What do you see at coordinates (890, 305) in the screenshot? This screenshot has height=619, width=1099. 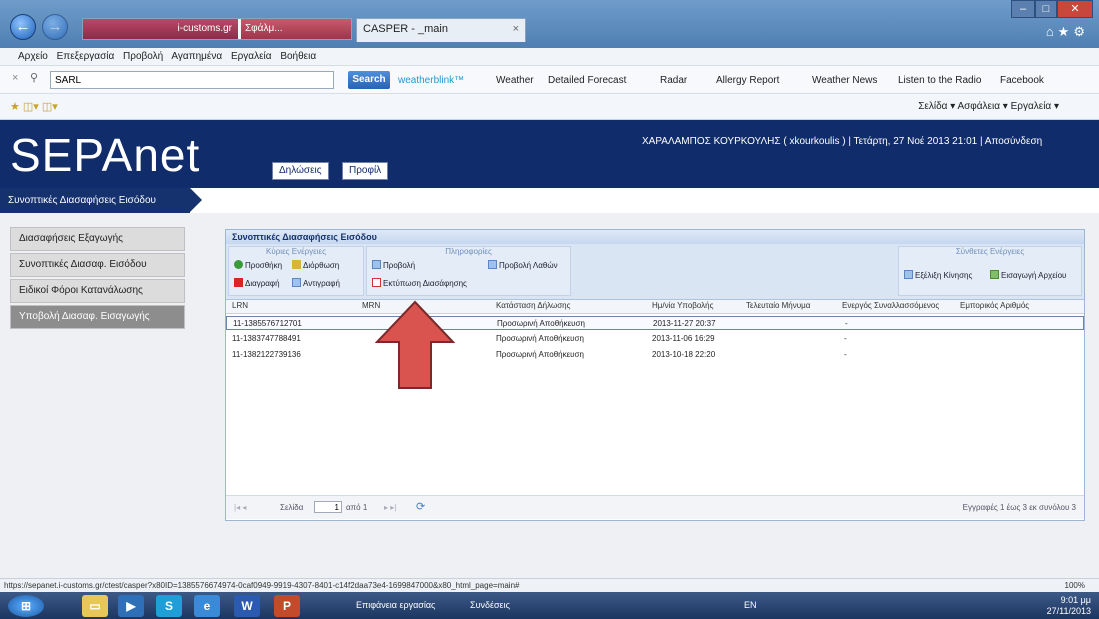 I see `col-trader: Ενεργός Συναλλασσόμενος` at bounding box center [890, 305].